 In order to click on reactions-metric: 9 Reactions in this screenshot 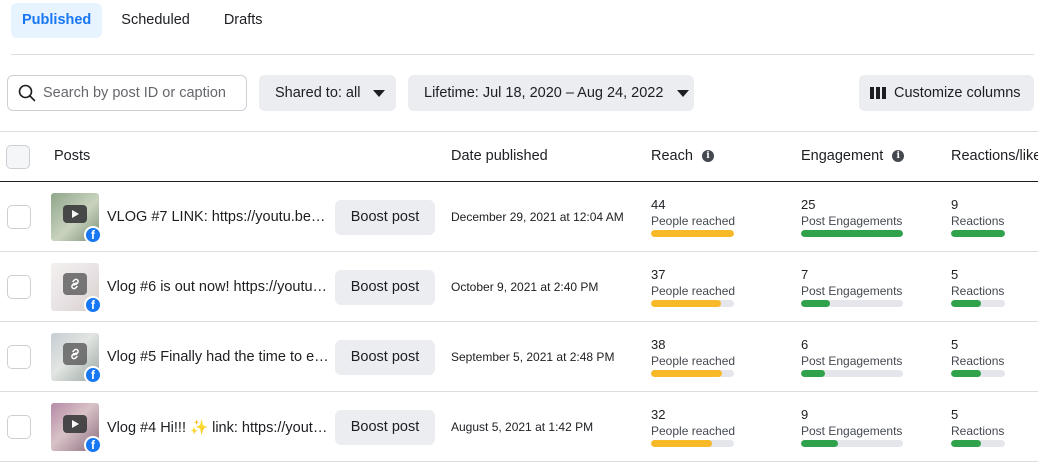, I will do `click(978, 217)`.